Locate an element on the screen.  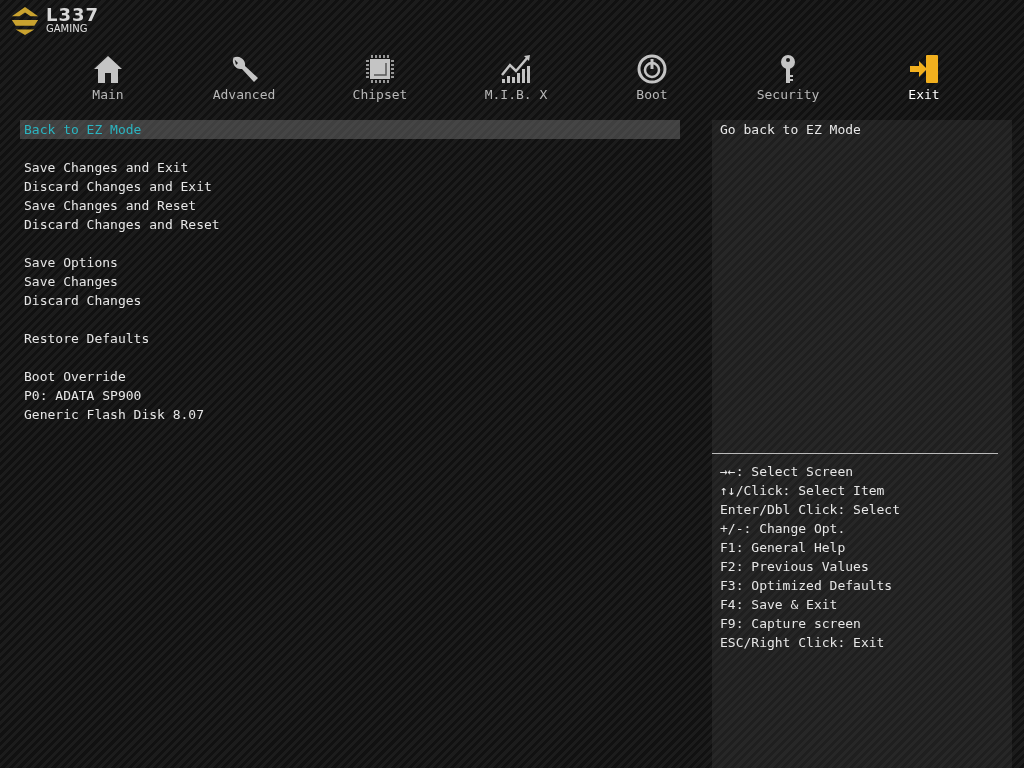
logo-subtitle: GAMING is located at coordinates (67, 29).